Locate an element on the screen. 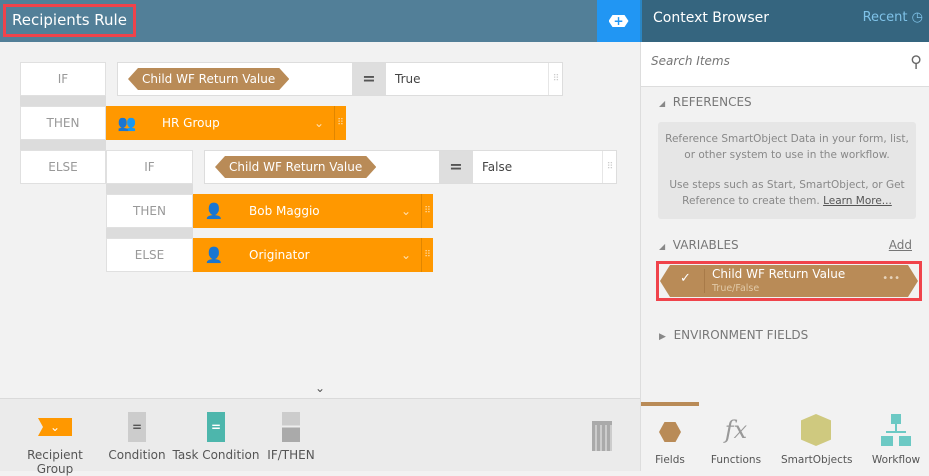  recent-button: Recent ◷ is located at coordinates (893, 18).